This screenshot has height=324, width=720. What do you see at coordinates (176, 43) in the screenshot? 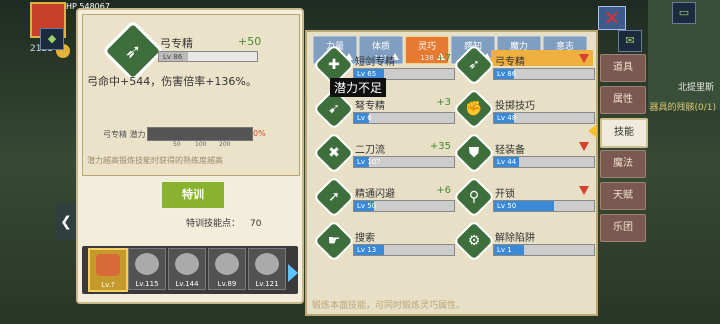
I see `detail-skill-name: 弓专精` at bounding box center [176, 43].